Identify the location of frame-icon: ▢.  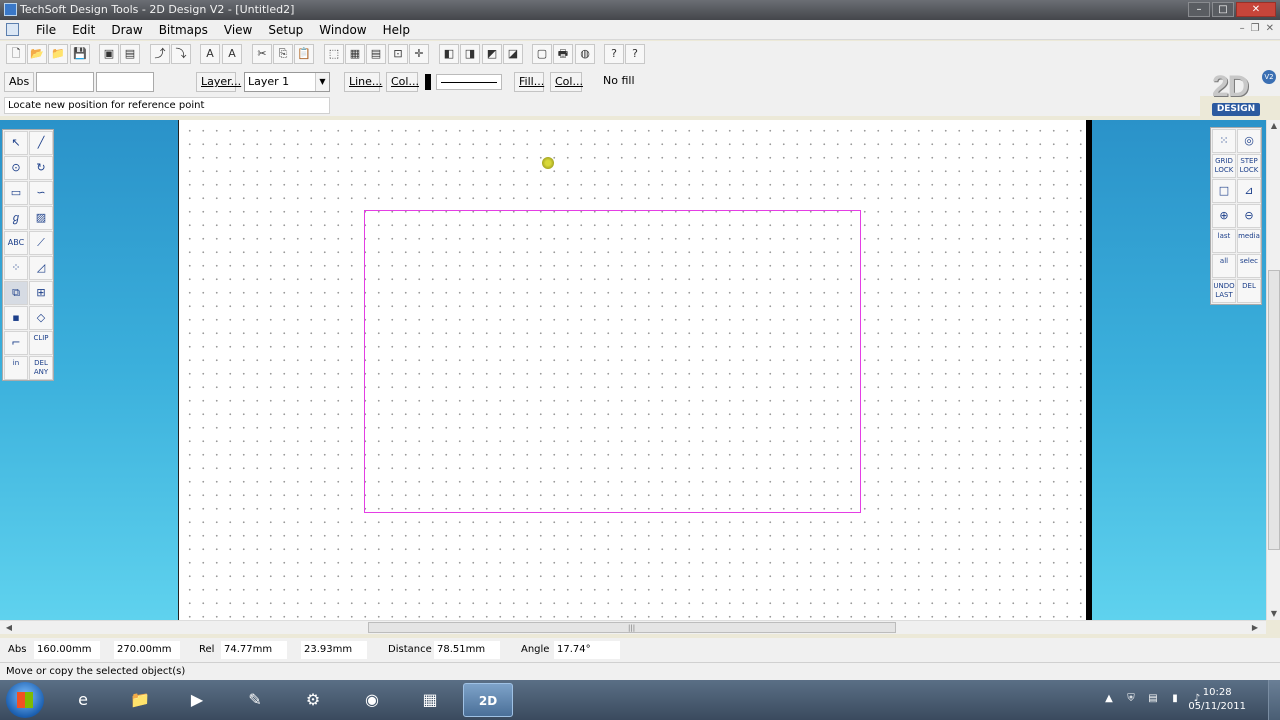
(542, 54).